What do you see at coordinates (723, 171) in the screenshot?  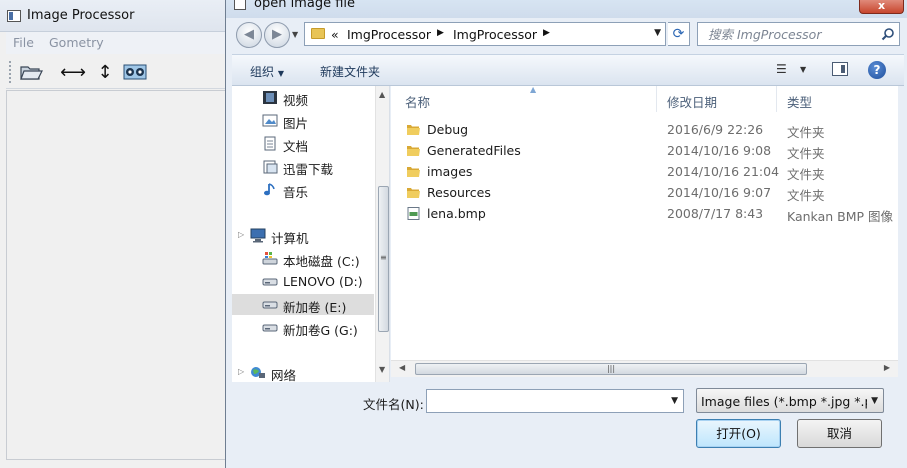 I see `file-date: 2014/10/16 21:04` at bounding box center [723, 171].